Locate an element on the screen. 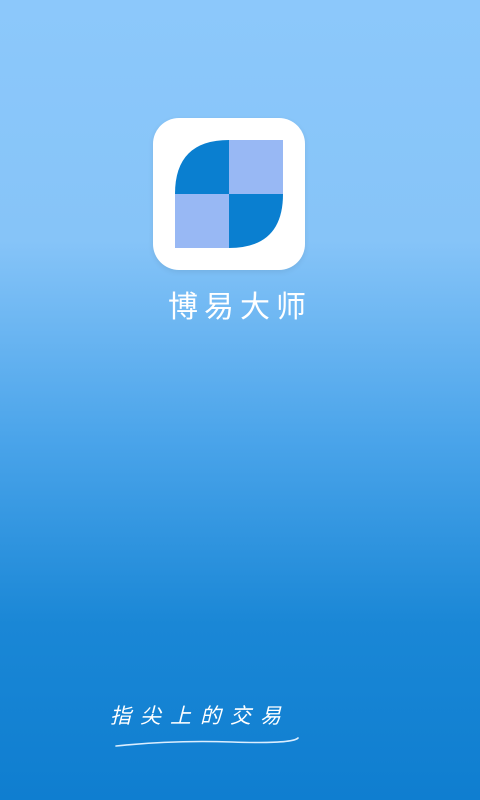 Image resolution: width=480 pixels, height=800 pixels. app-logo-icon is located at coordinates (229, 194).